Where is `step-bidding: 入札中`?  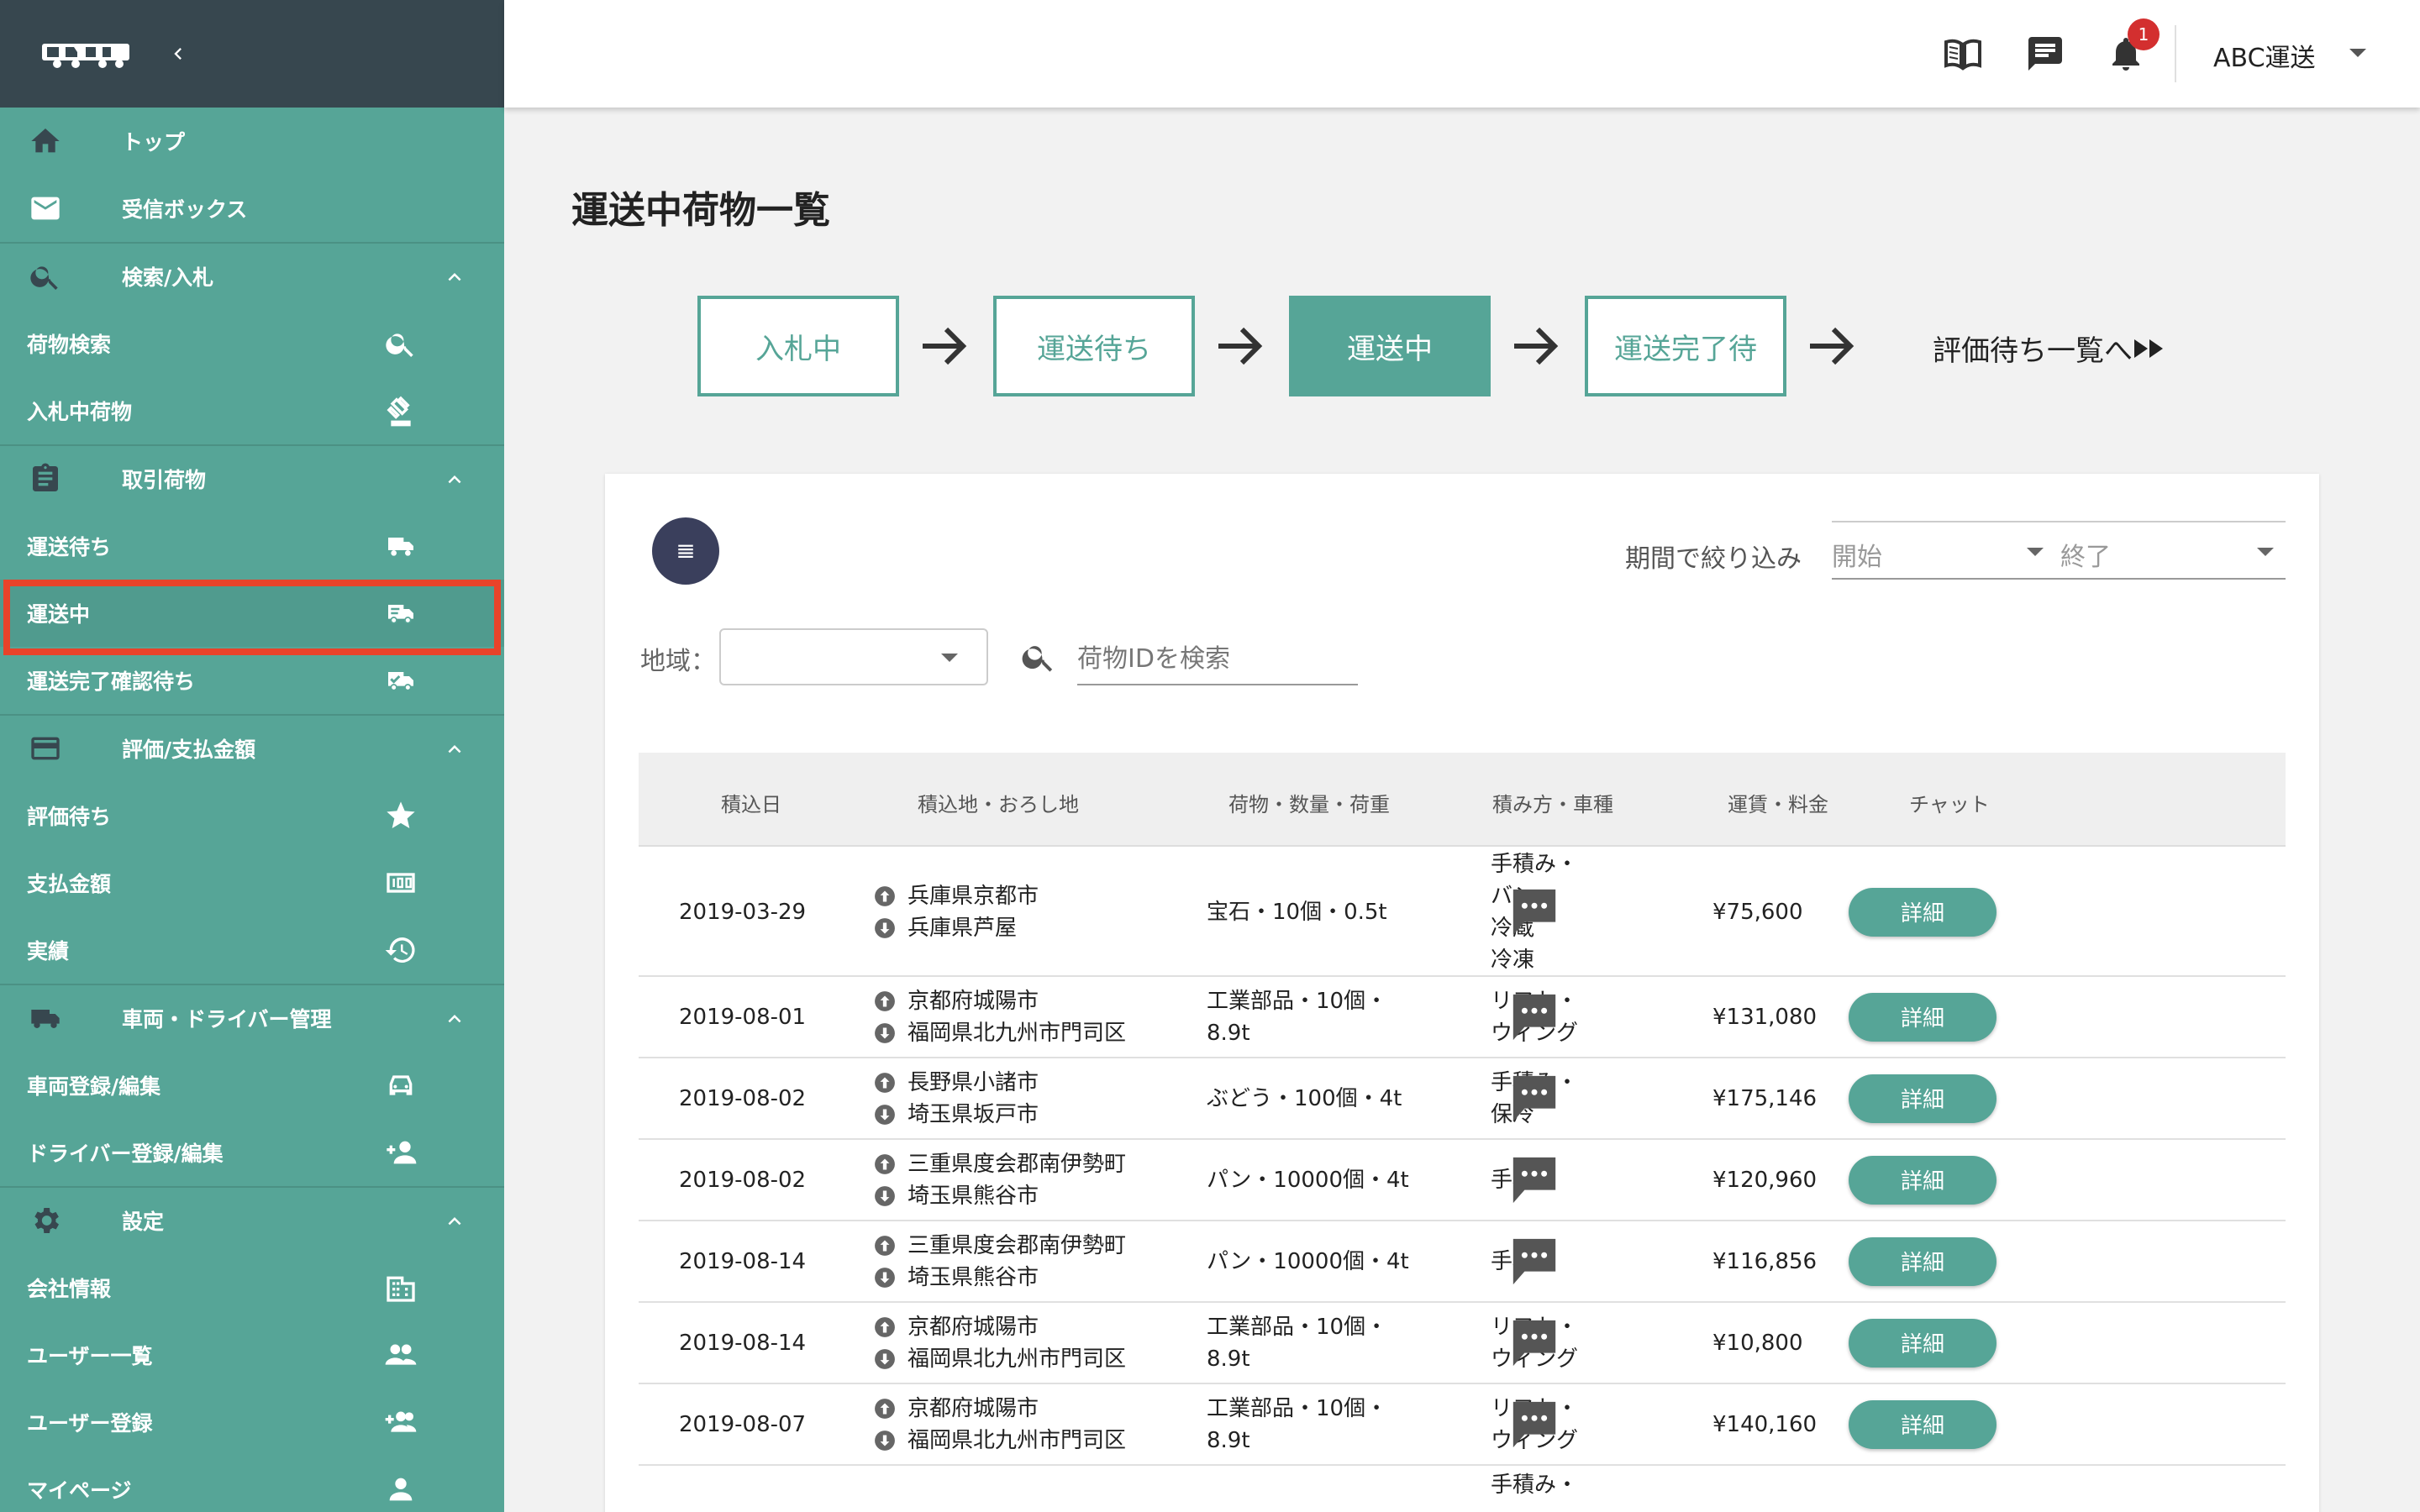 step-bidding: 入札中 is located at coordinates (798, 346).